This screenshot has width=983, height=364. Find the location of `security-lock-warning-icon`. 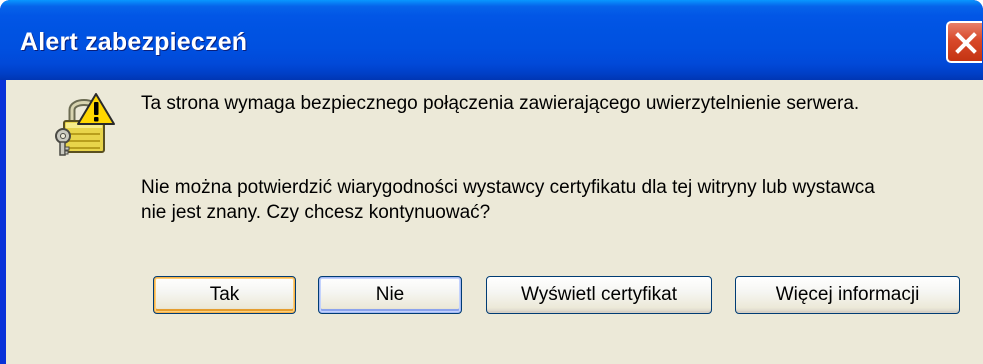

security-lock-warning-icon is located at coordinates (85, 124).